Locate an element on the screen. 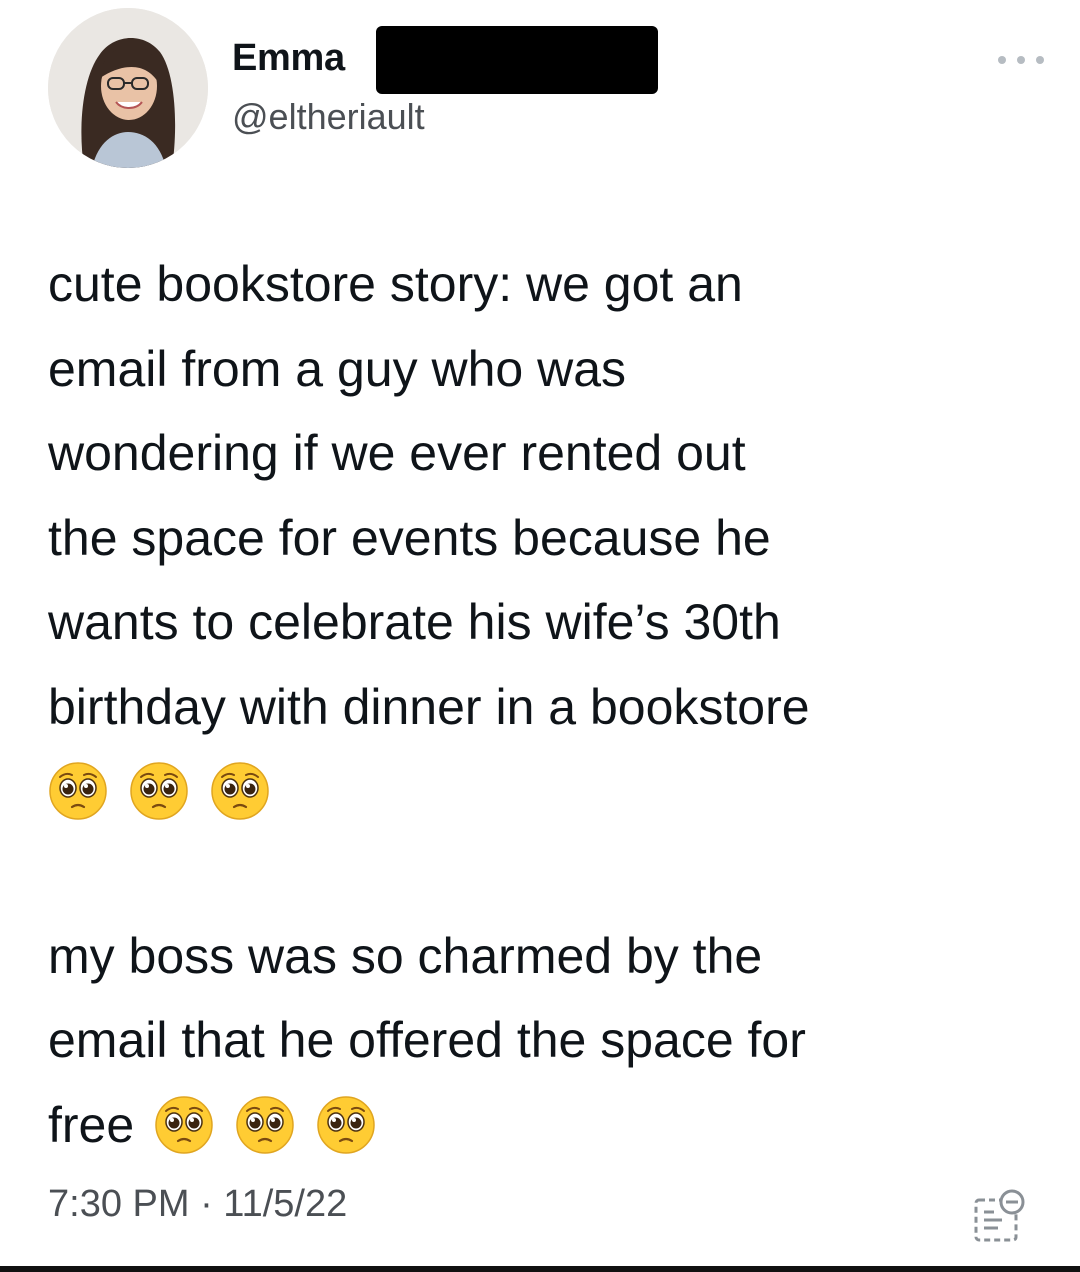 The height and width of the screenshot is (1272, 1080). tweet-text-line: email from a guy who was is located at coordinates (337, 368).